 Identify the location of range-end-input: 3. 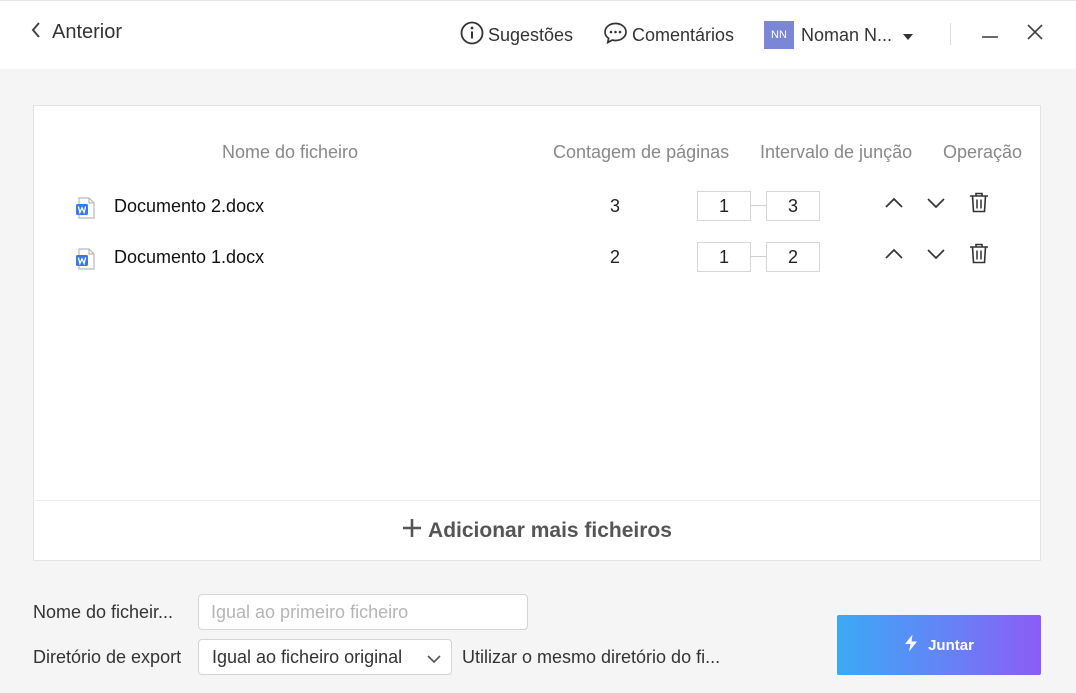
(793, 206).